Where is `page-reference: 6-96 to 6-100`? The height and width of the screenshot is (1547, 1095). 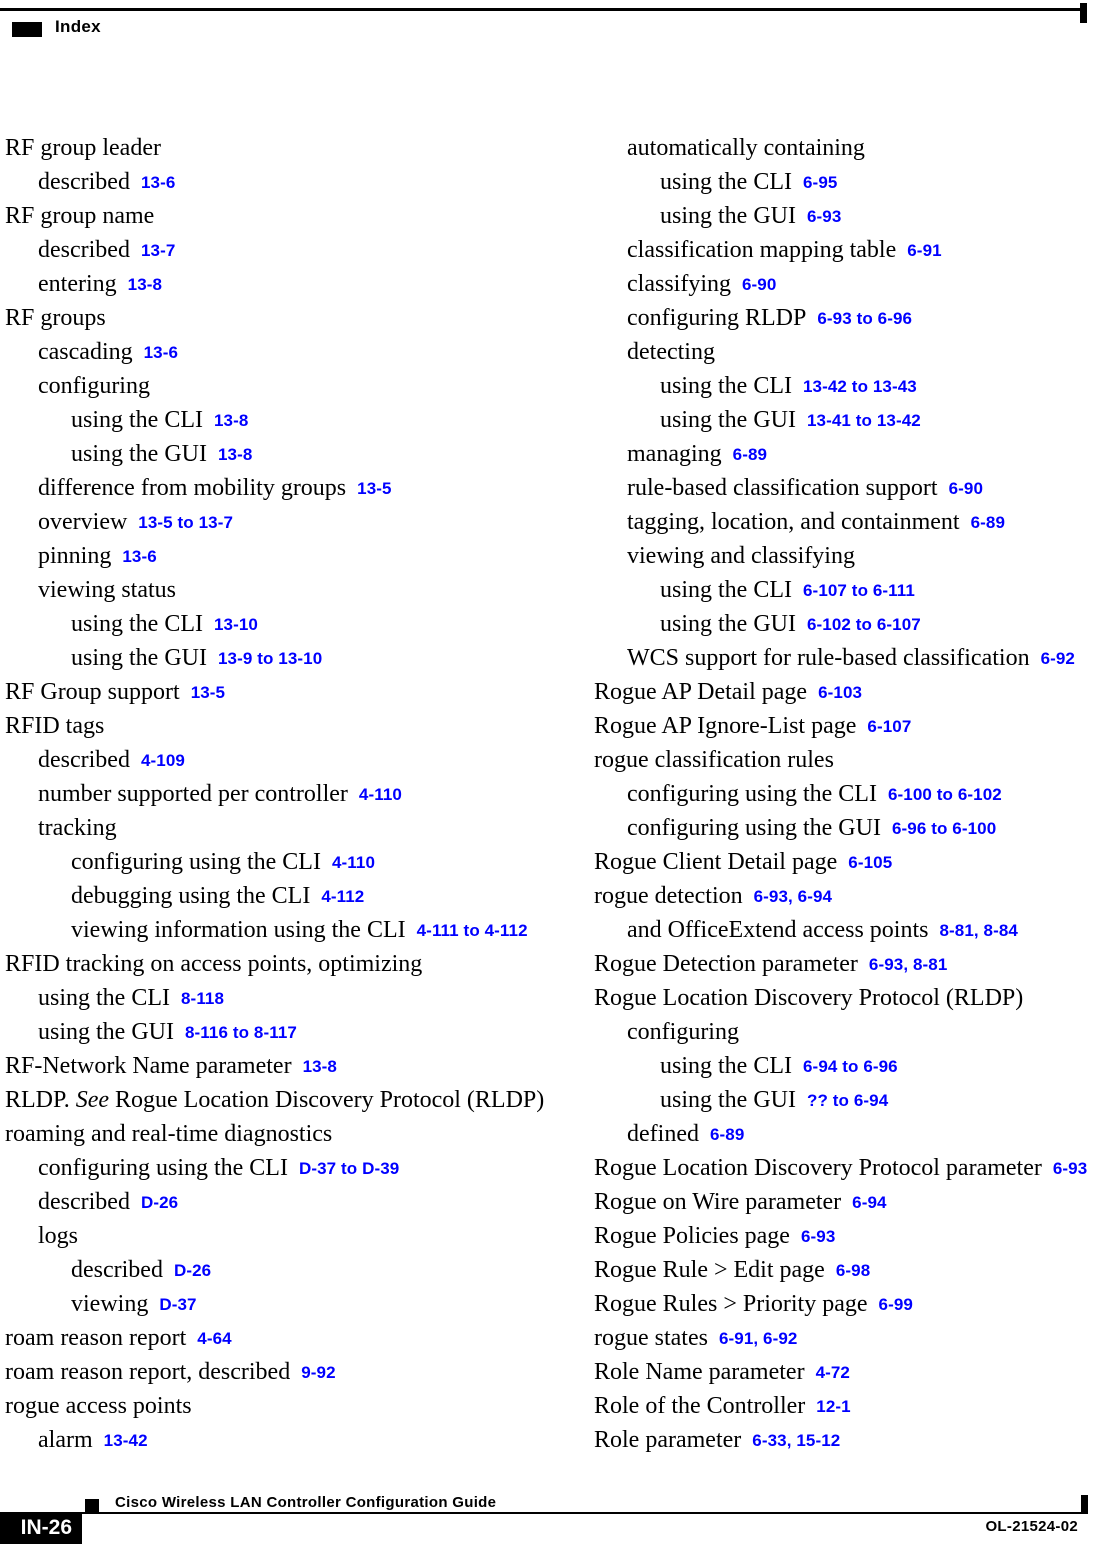 page-reference: 6-96 to 6-100 is located at coordinates (944, 828).